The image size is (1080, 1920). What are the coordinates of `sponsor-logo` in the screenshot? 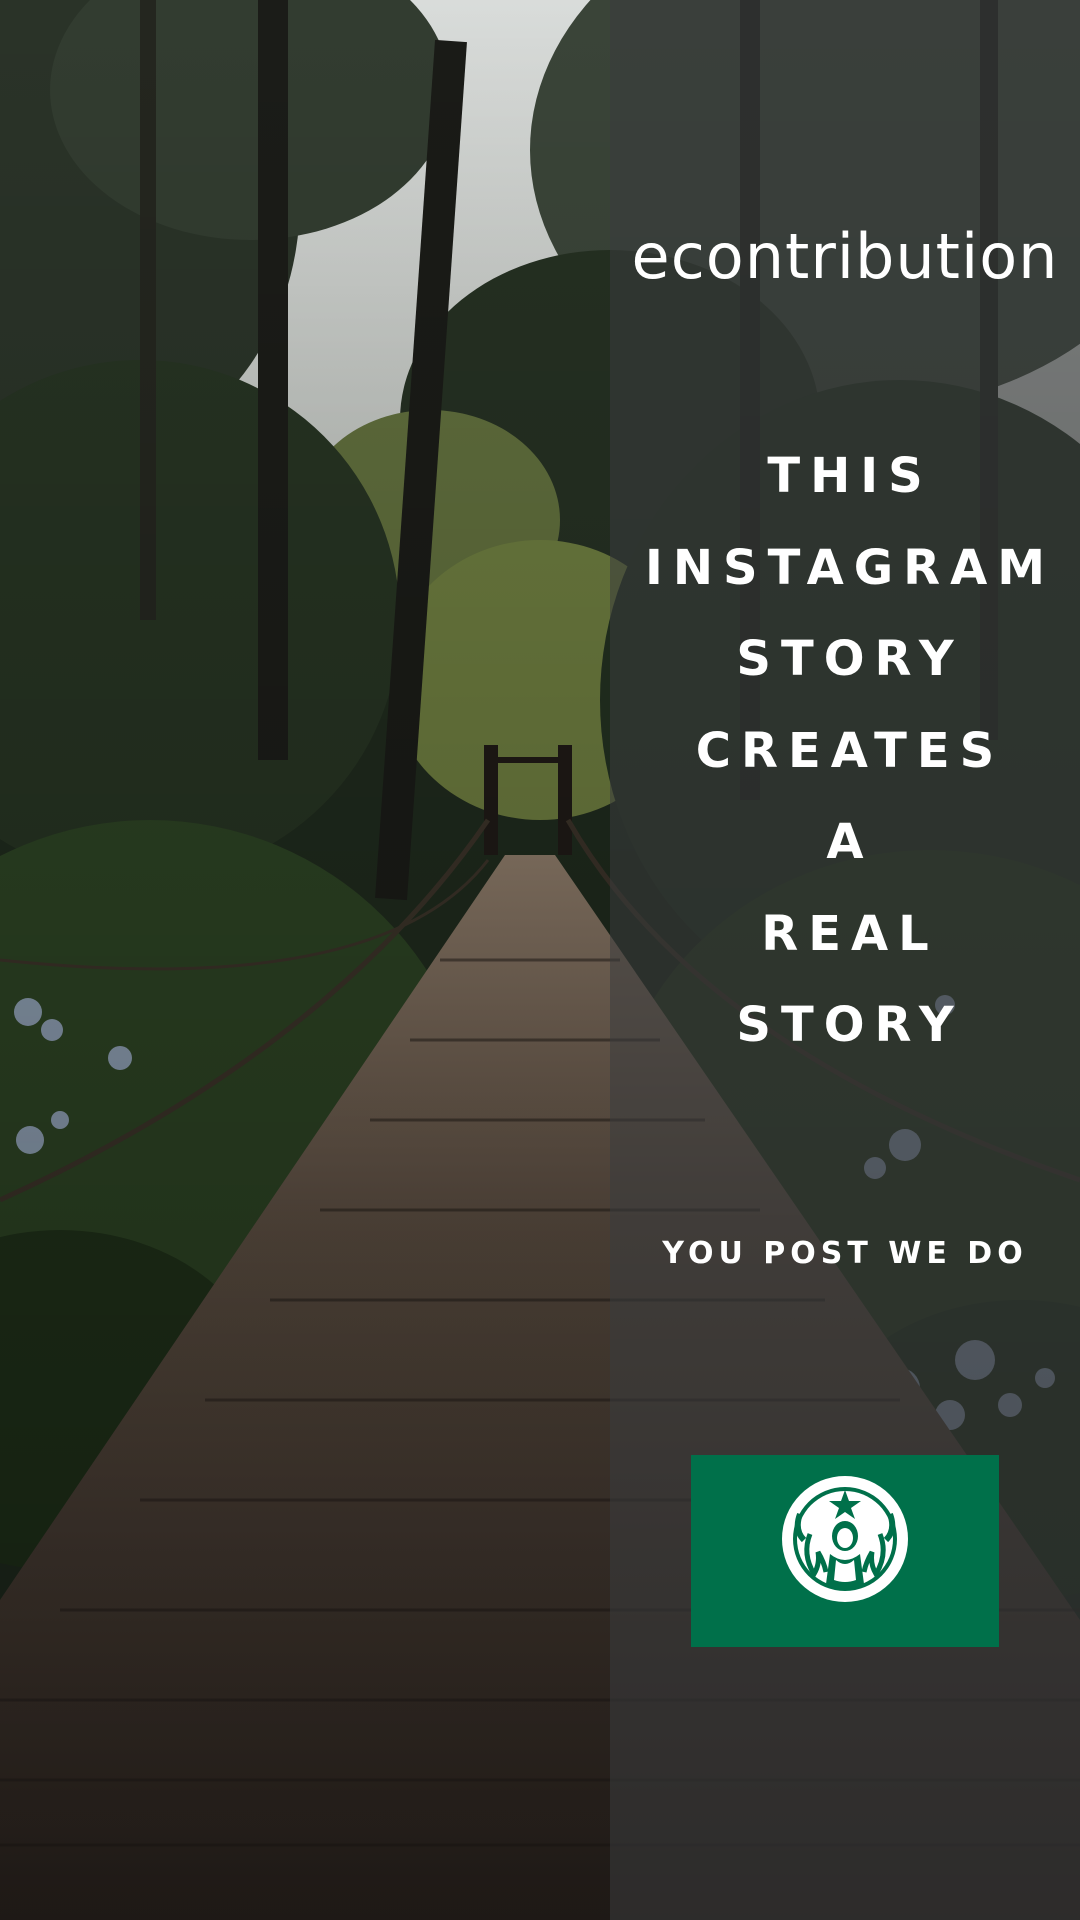 It's located at (845, 1551).